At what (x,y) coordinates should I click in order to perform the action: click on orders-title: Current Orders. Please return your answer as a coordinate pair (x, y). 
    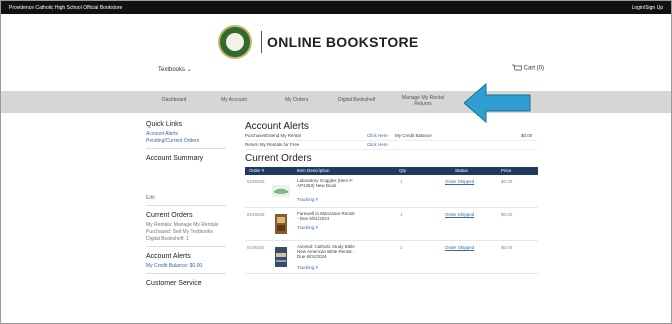
    Looking at the image, I should click on (278, 158).